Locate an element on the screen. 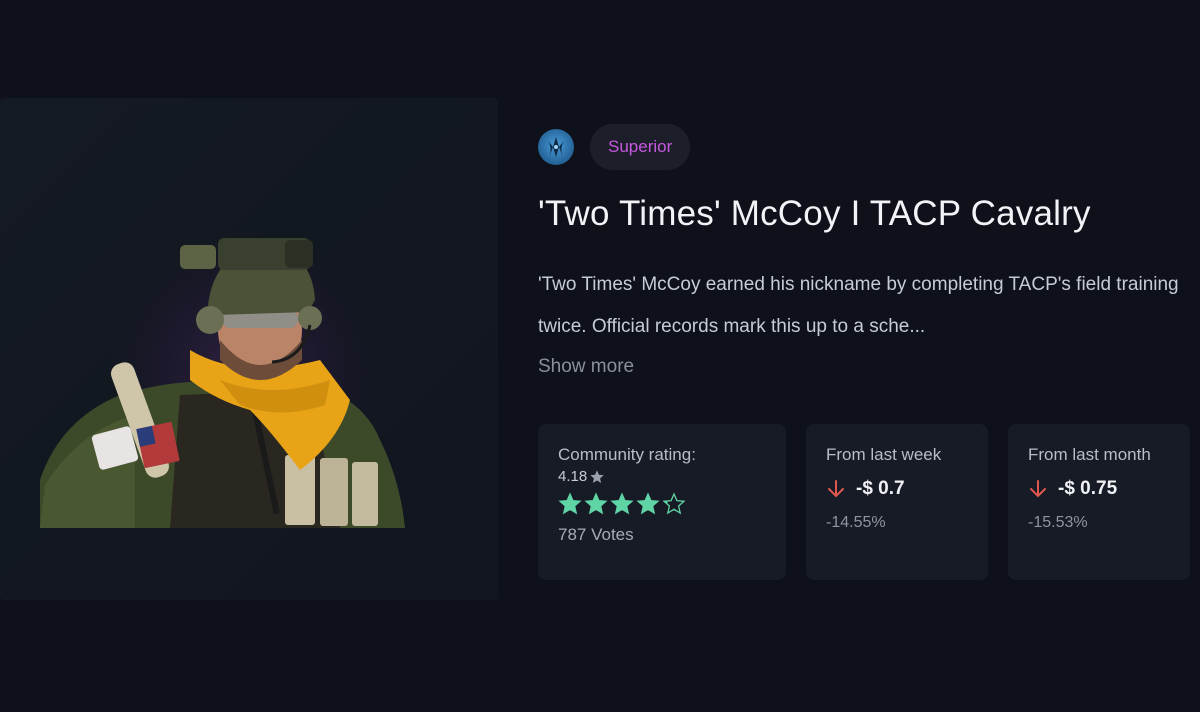 Image resolution: width=1200 pixels, height=712 pixels. community-rating-card: Community rating: 4.18 787 Votes is located at coordinates (662, 502).